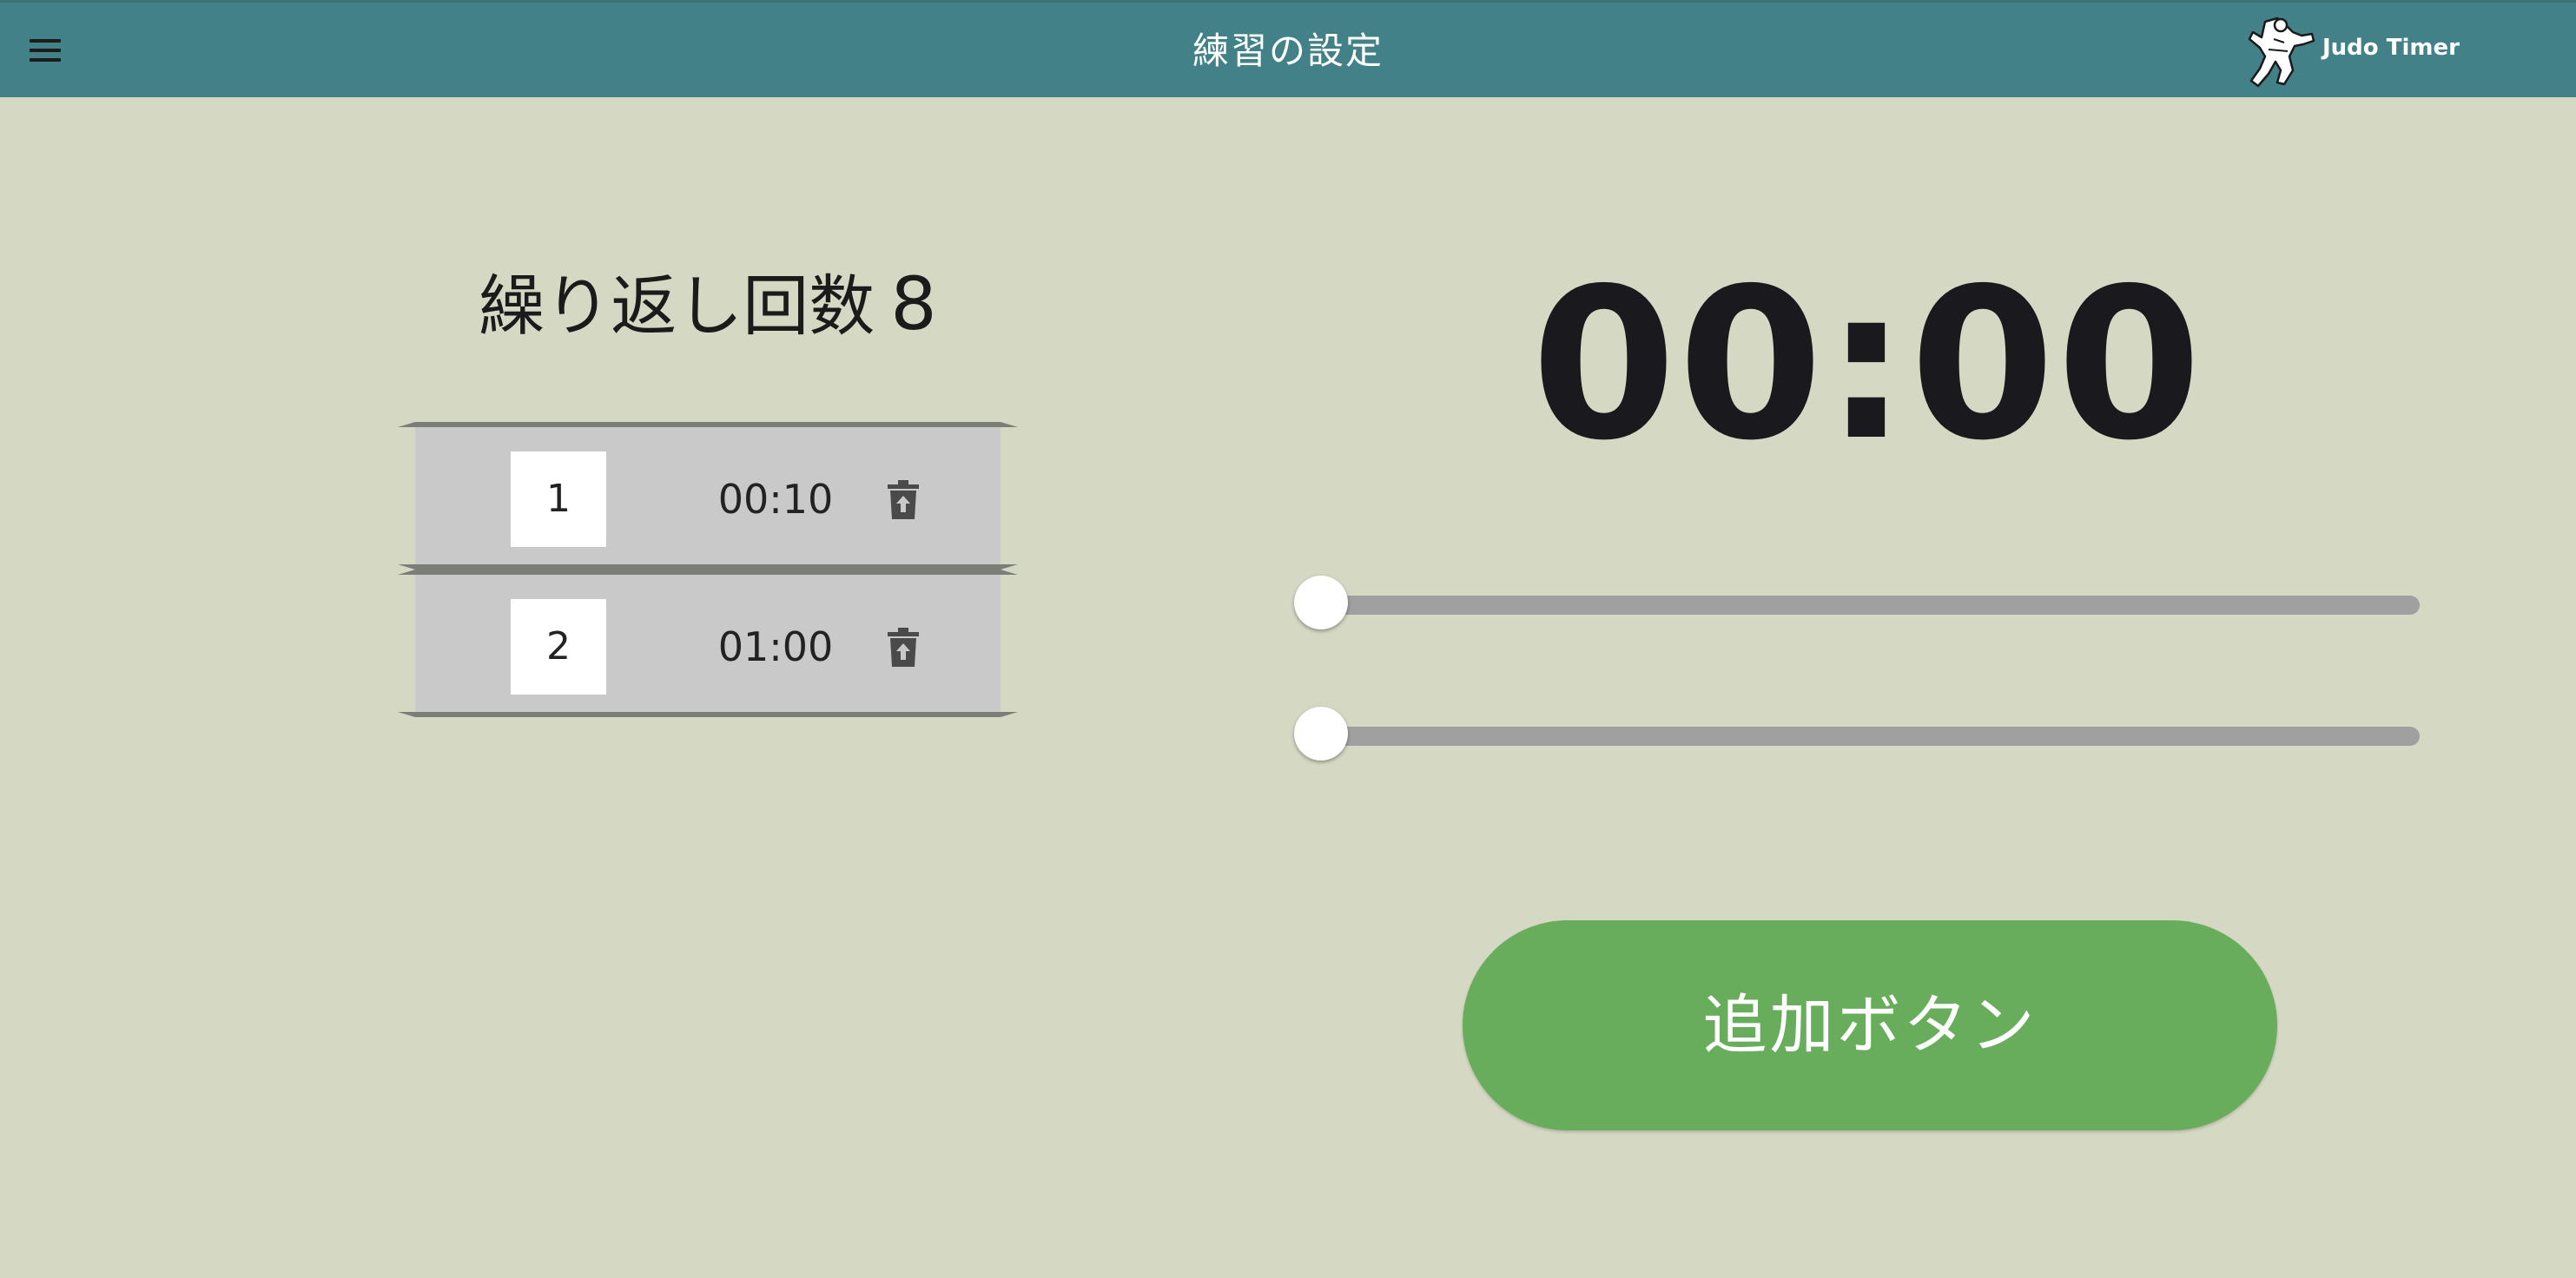 The image size is (2576, 1278). I want to click on segment-row: 1 00:10, so click(708, 496).